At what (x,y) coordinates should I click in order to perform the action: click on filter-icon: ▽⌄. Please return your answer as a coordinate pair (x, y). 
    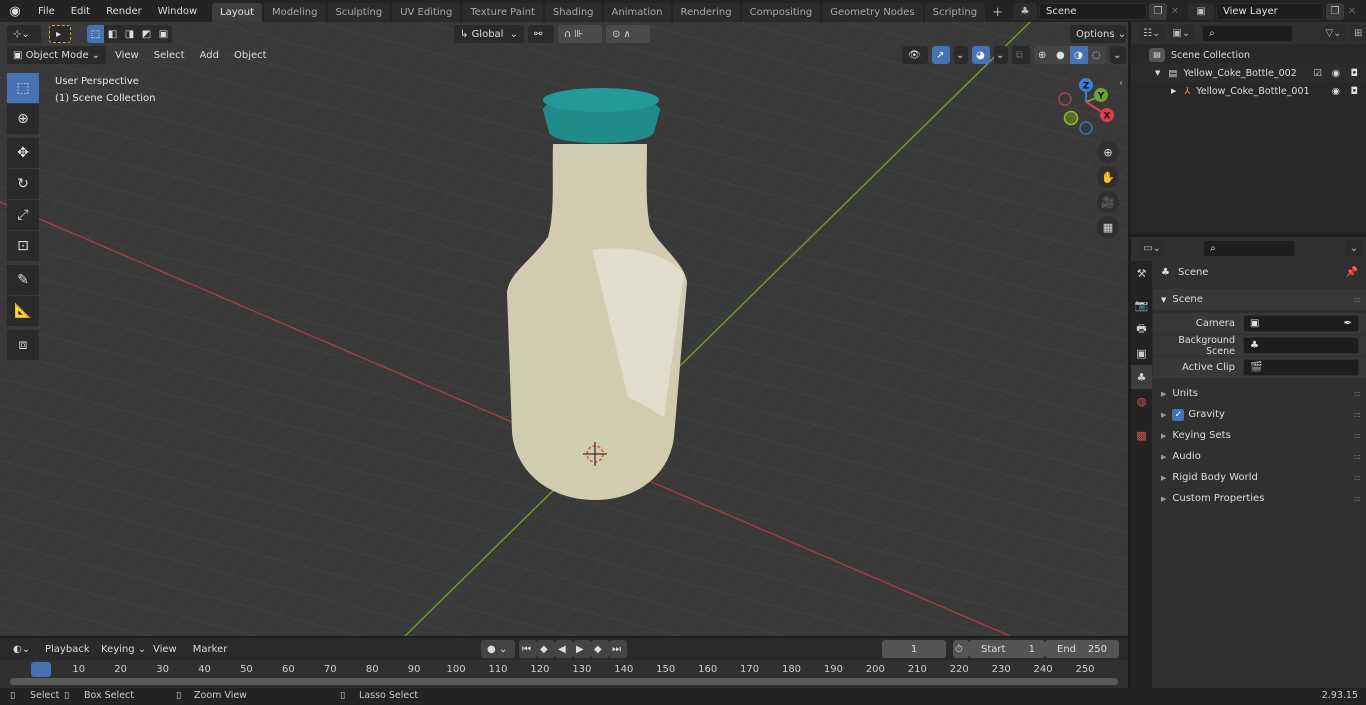
    Looking at the image, I should click on (1333, 33).